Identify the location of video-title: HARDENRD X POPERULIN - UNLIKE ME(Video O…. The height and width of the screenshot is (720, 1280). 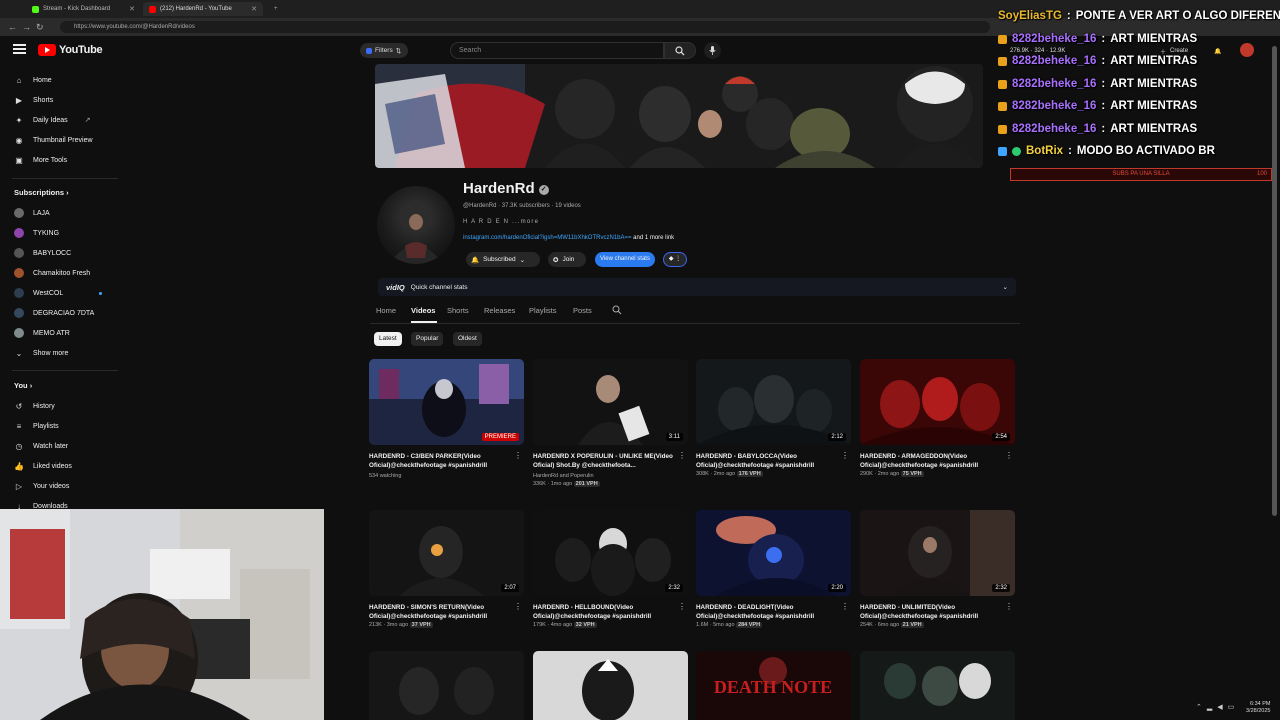
(603, 461).